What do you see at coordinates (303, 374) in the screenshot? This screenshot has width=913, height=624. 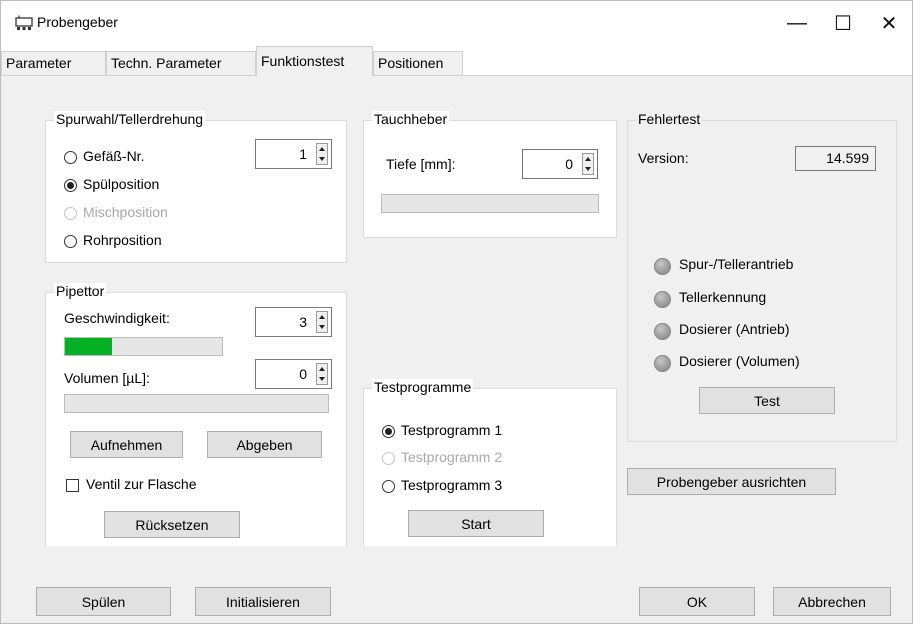 I see `volume-value: 0` at bounding box center [303, 374].